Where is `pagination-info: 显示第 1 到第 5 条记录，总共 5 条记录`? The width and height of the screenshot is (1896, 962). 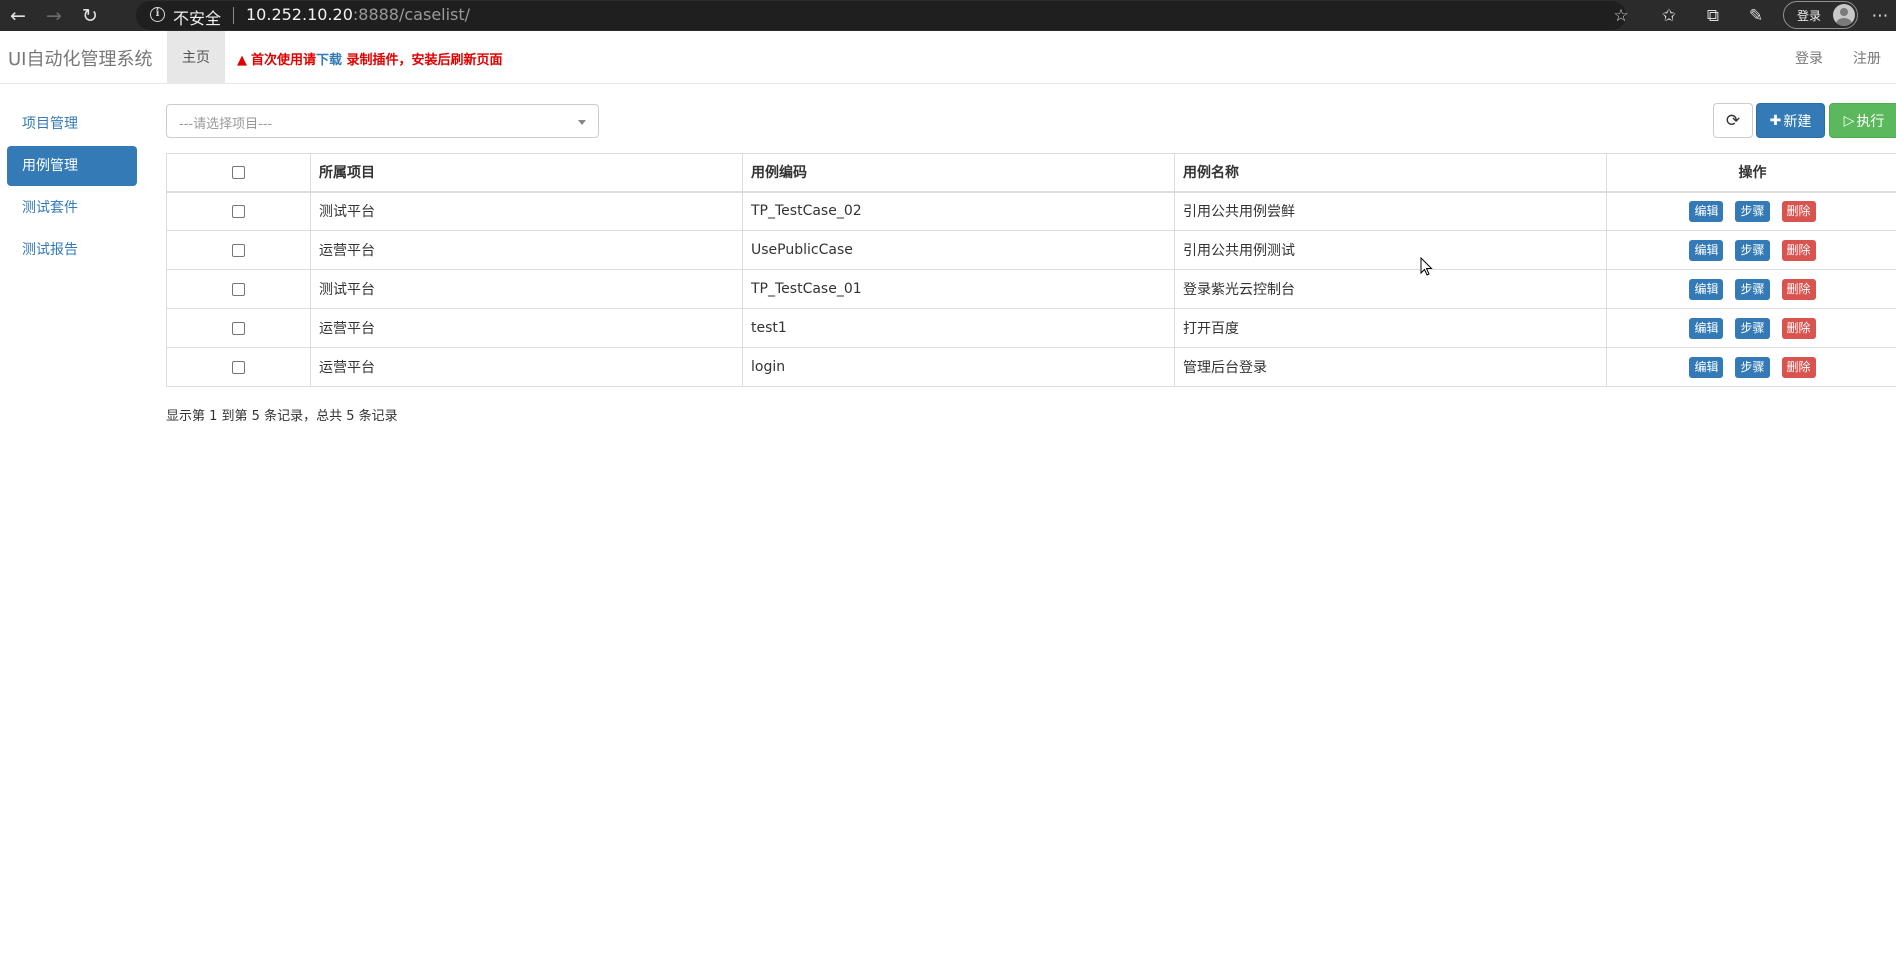 pagination-info: 显示第 1 到第 5 条记录，总共 5 条记录 is located at coordinates (282, 416).